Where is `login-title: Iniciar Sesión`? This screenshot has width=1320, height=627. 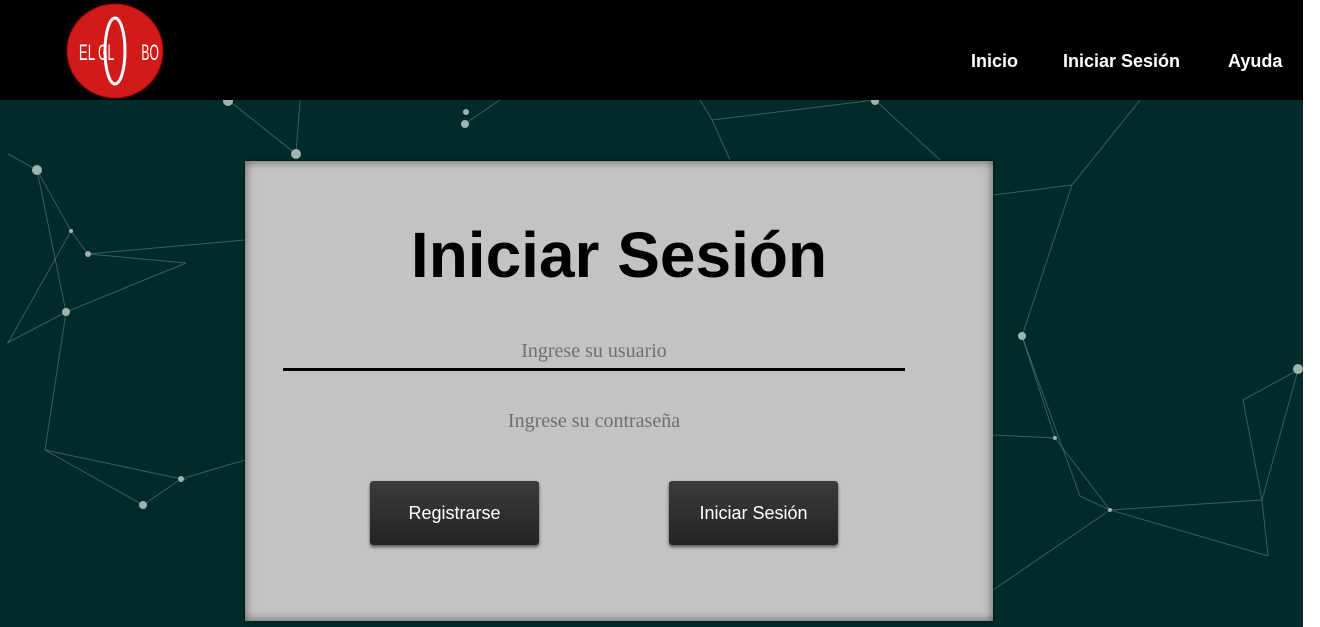 login-title: Iniciar Sesión is located at coordinates (619, 255).